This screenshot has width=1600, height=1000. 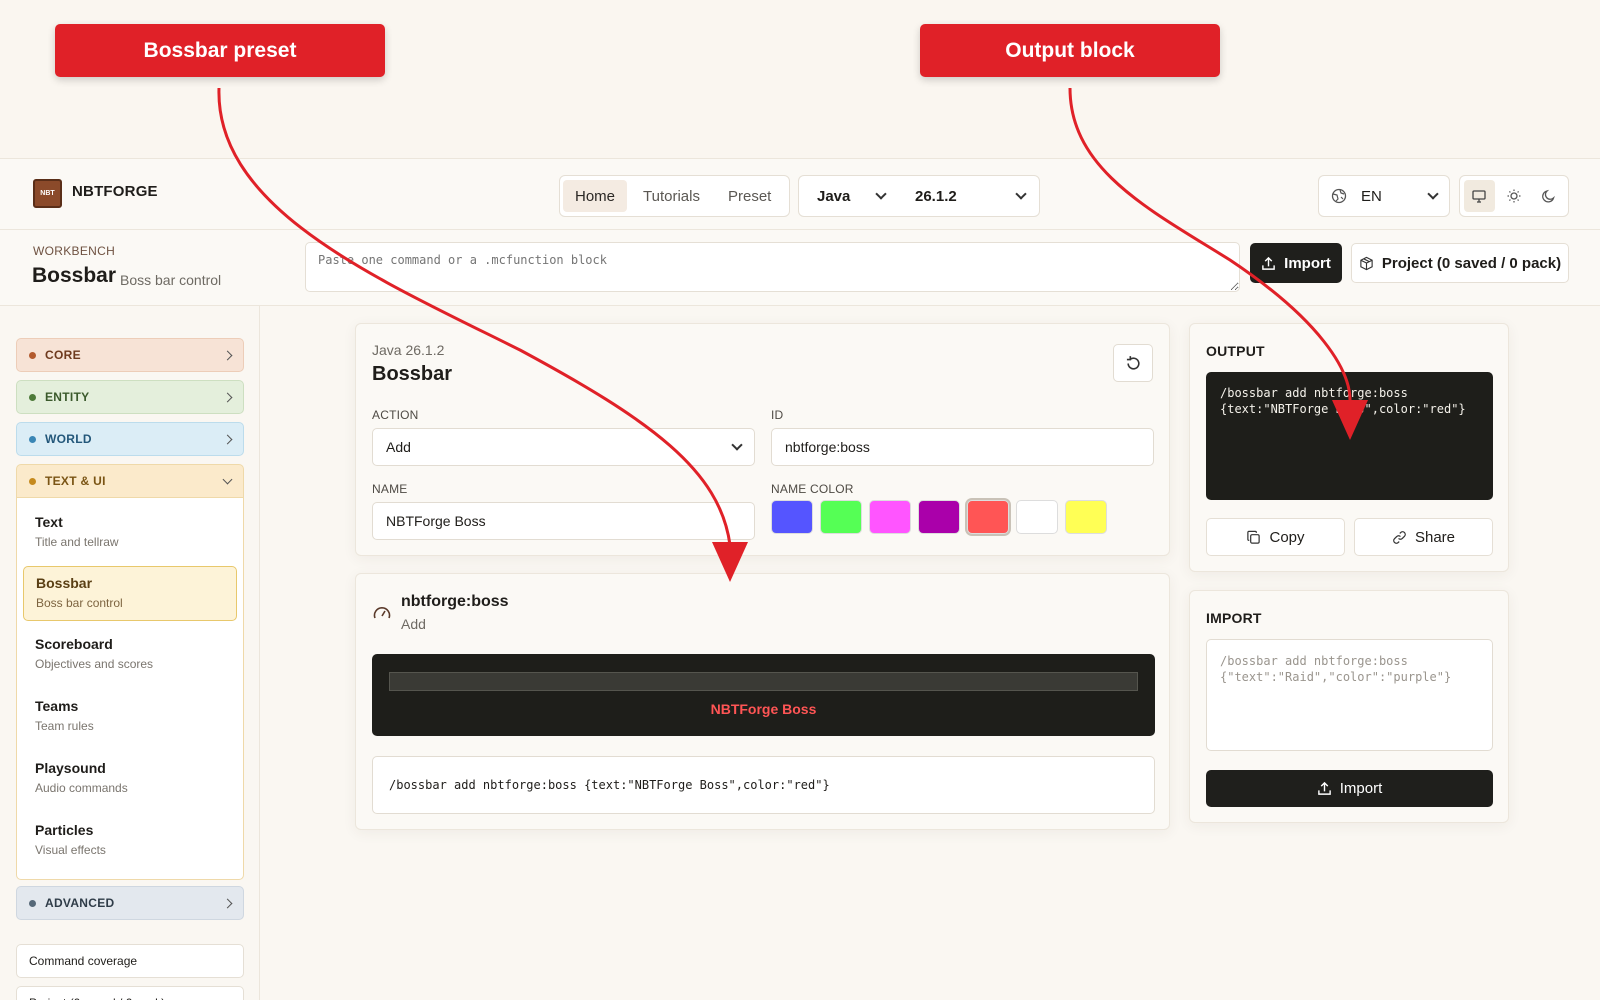 I want to click on color-swatch-green, so click(x=841, y=517).